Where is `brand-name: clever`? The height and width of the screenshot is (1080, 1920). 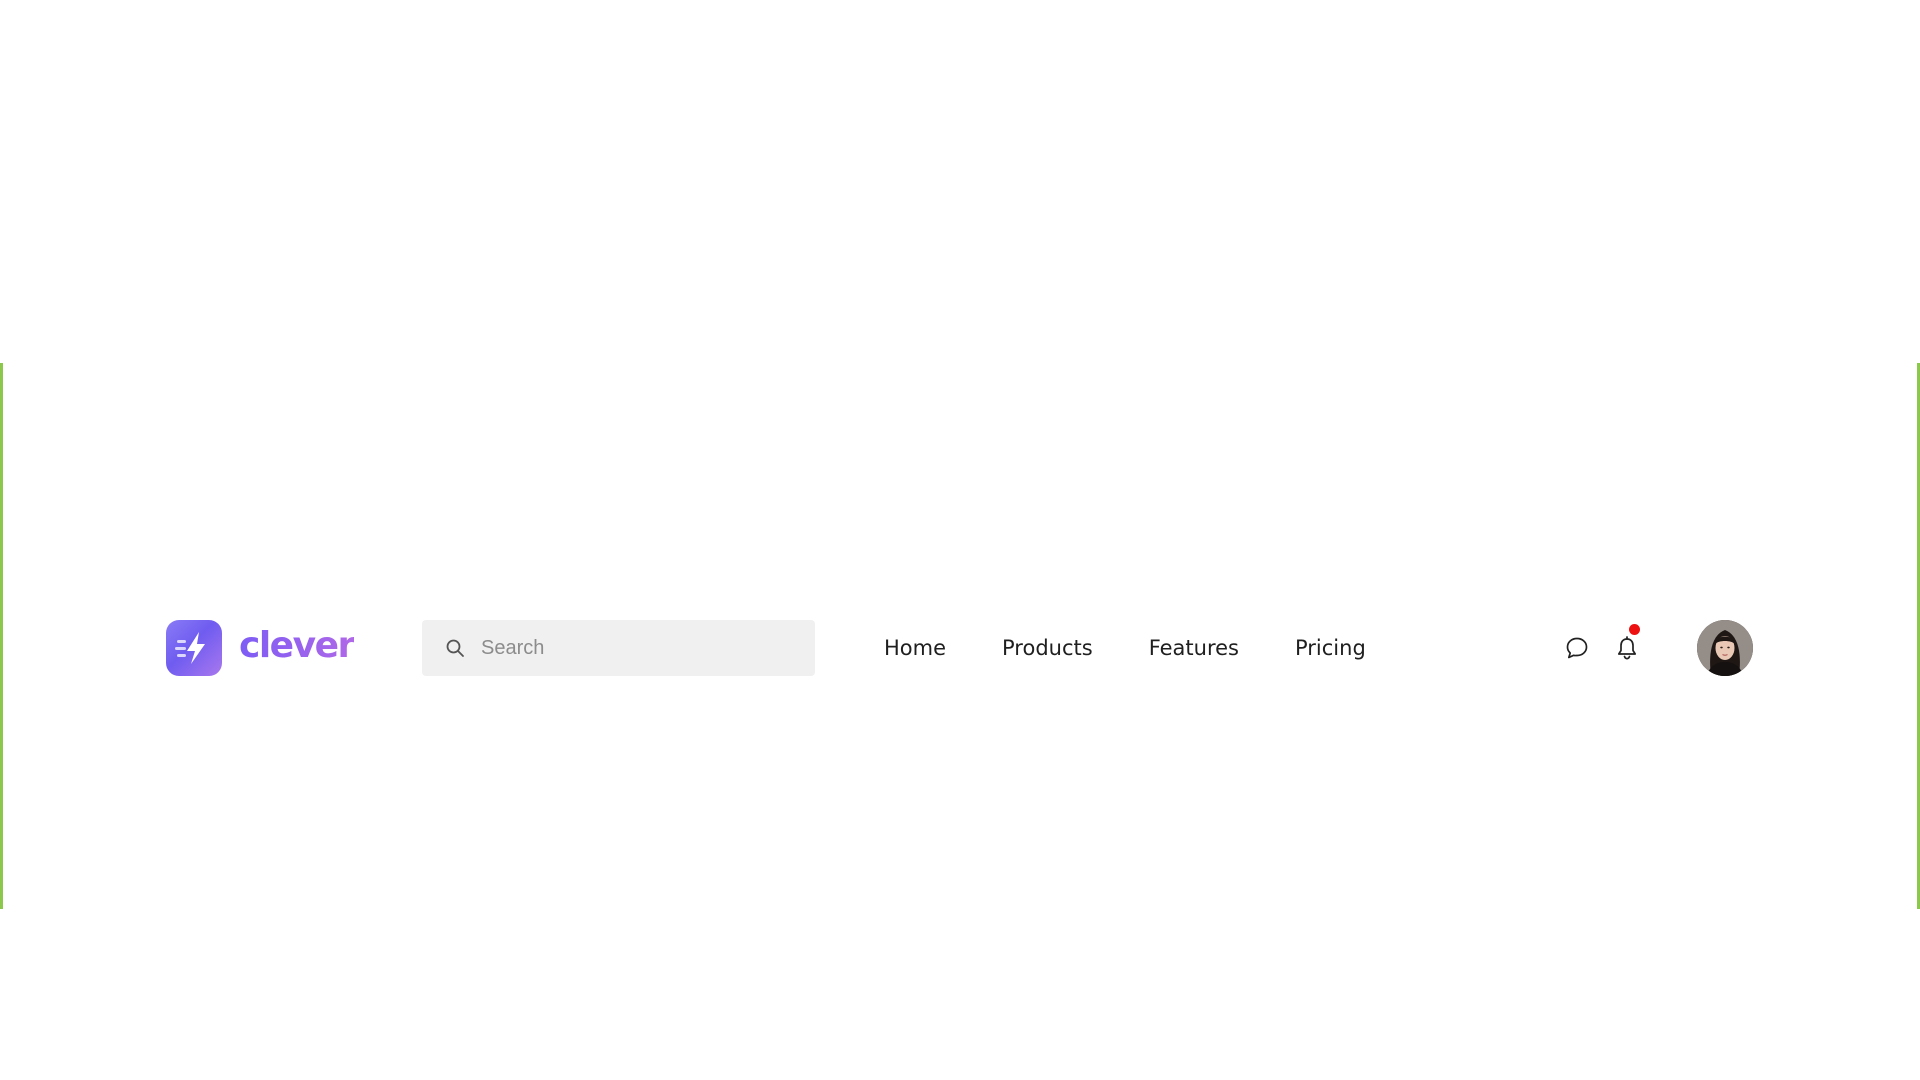 brand-name: clever is located at coordinates (297, 648).